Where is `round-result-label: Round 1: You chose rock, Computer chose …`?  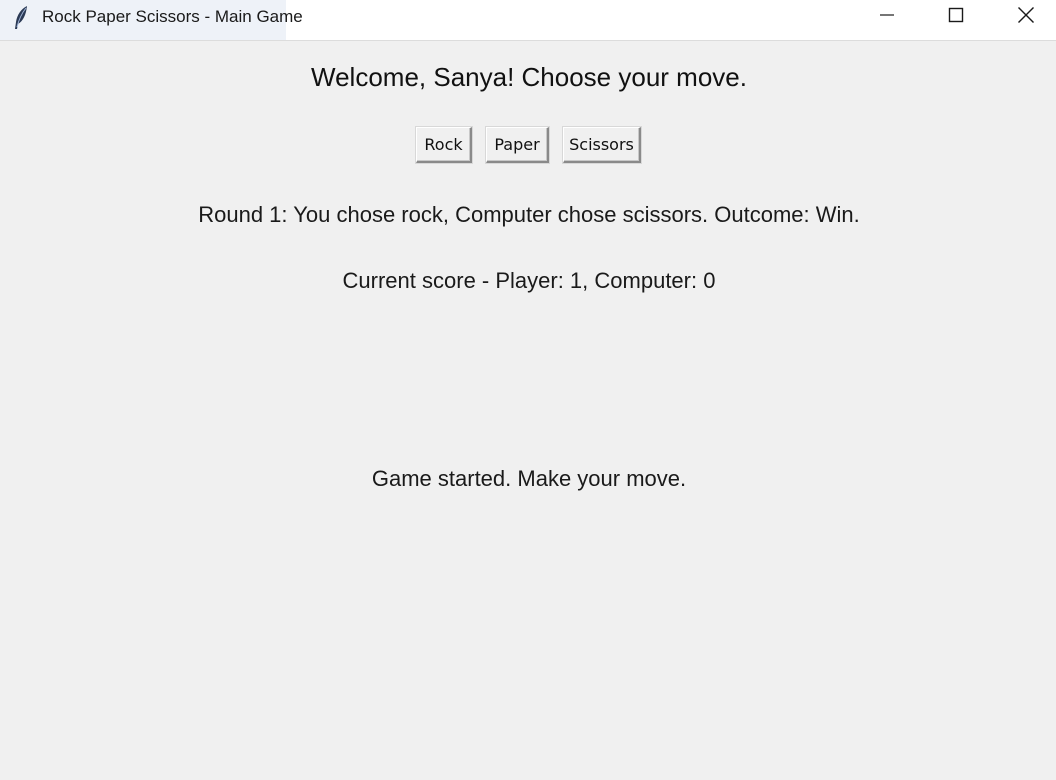 round-result-label: Round 1: You chose rock, Computer chose … is located at coordinates (529, 214).